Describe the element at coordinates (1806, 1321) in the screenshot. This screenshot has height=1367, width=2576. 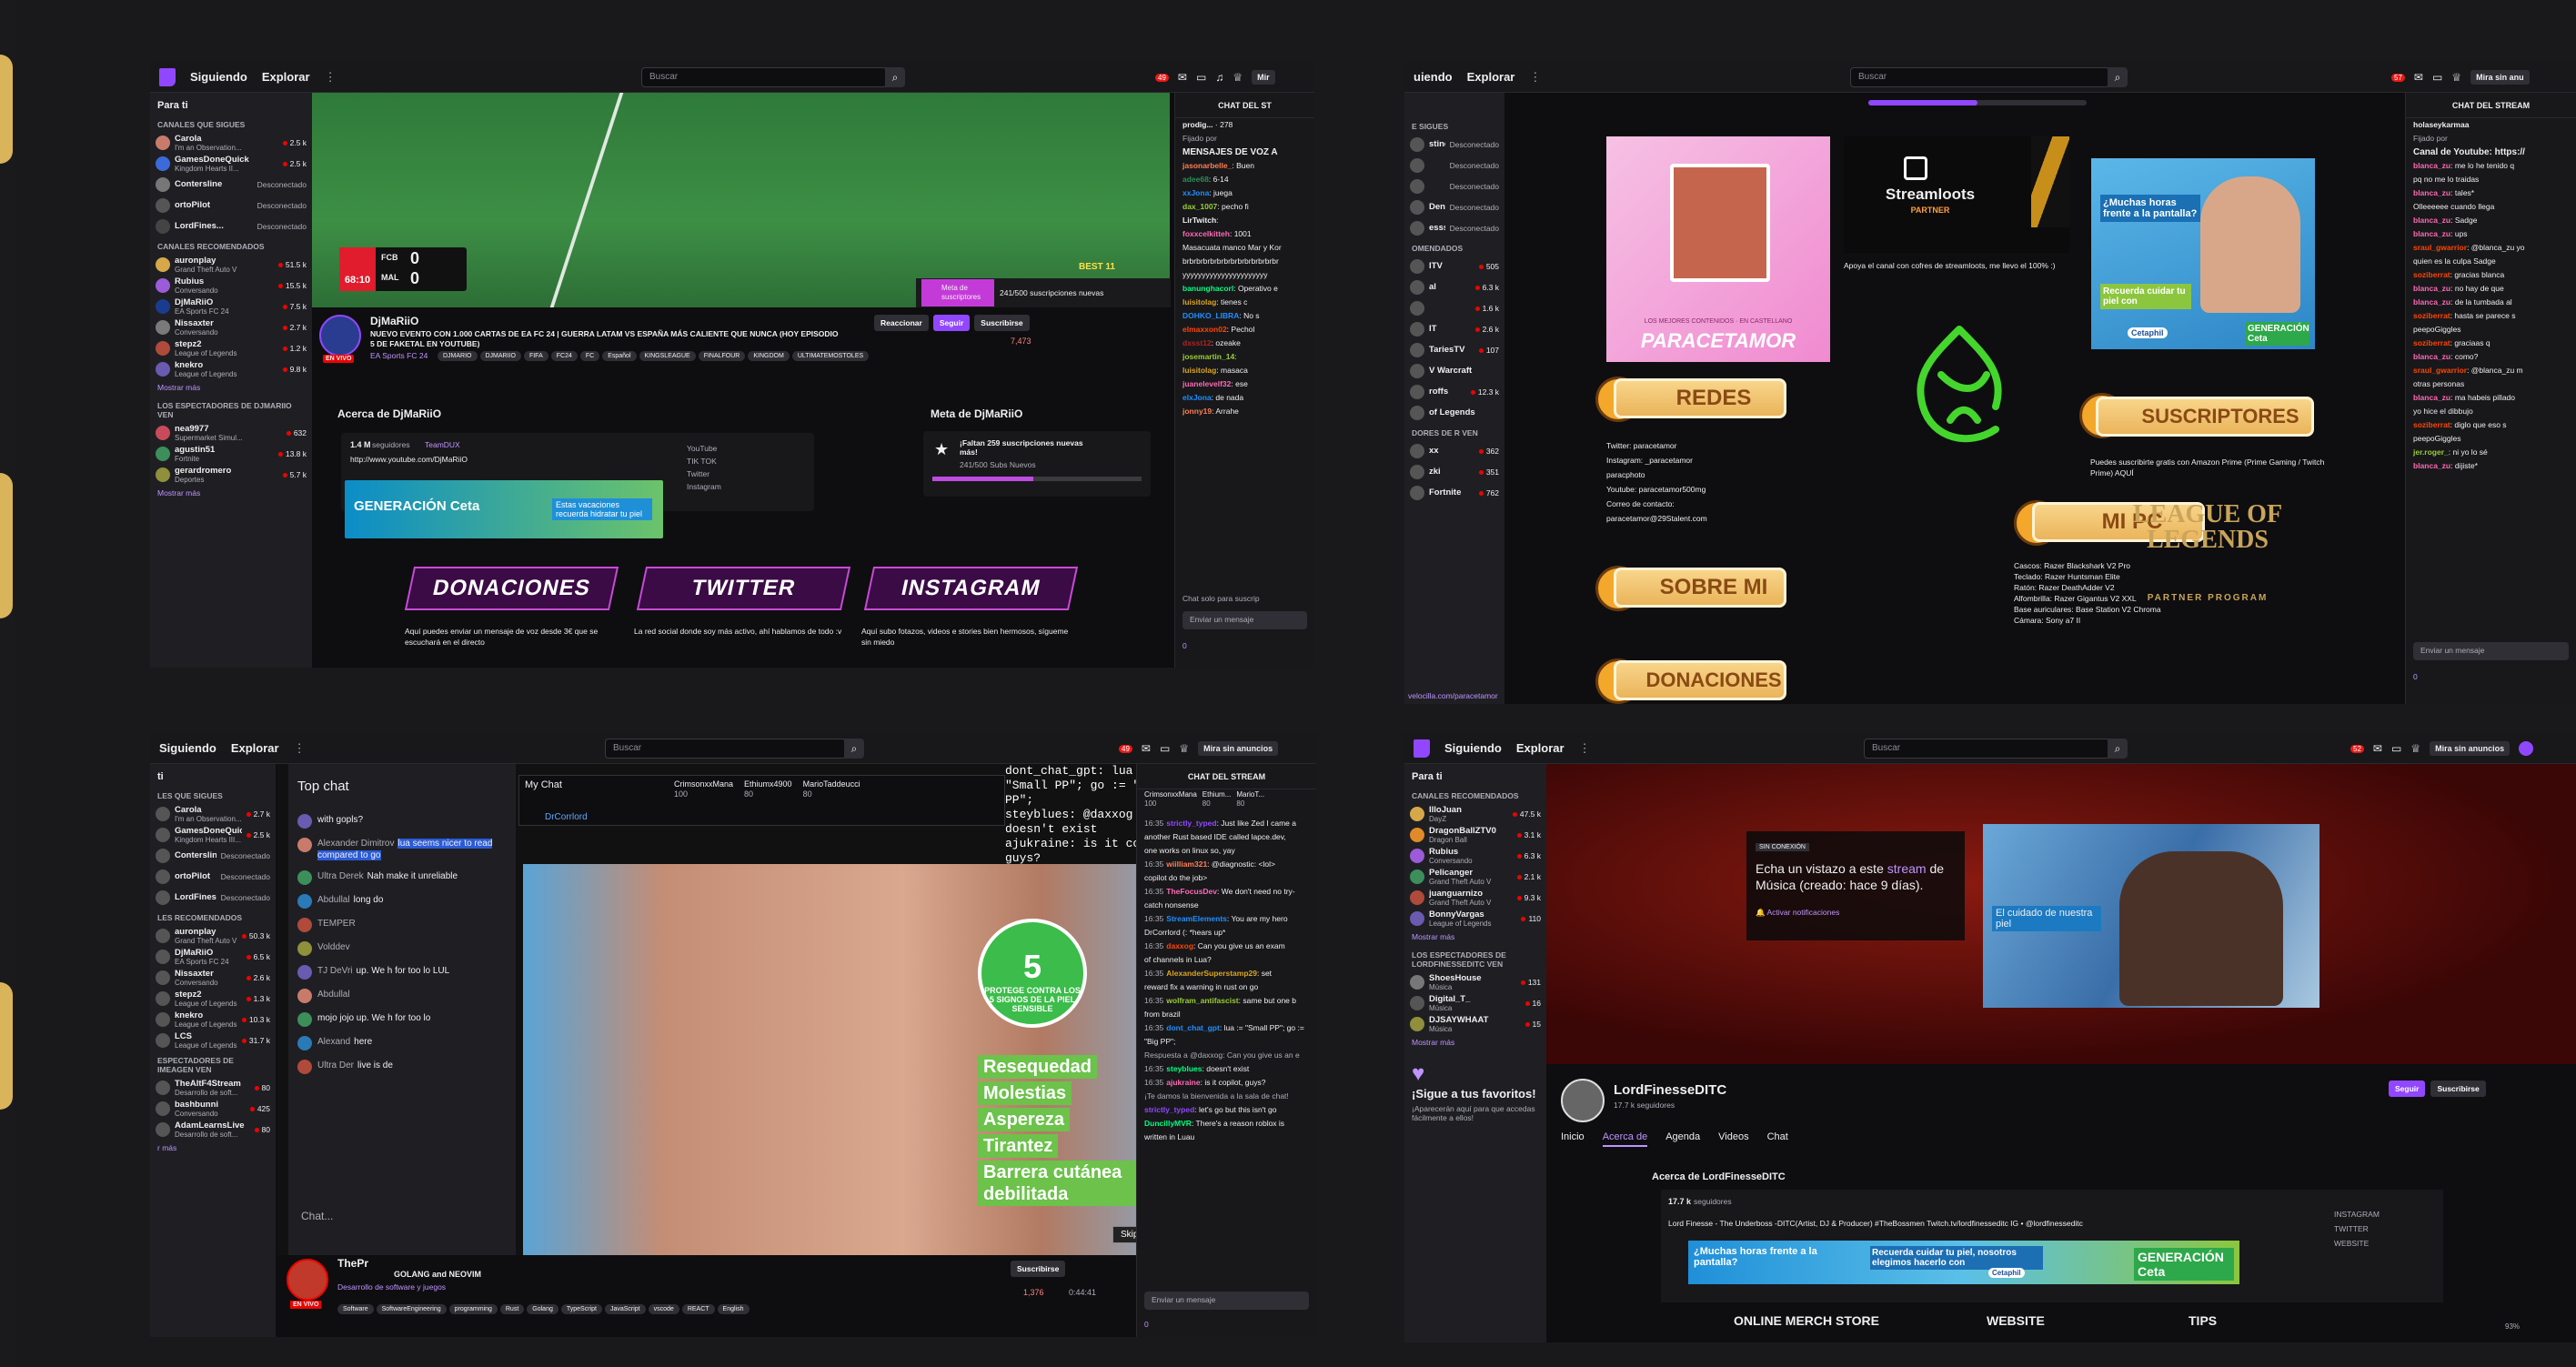
I see `panel-merch: ONLINE MERCH STORE` at that location.